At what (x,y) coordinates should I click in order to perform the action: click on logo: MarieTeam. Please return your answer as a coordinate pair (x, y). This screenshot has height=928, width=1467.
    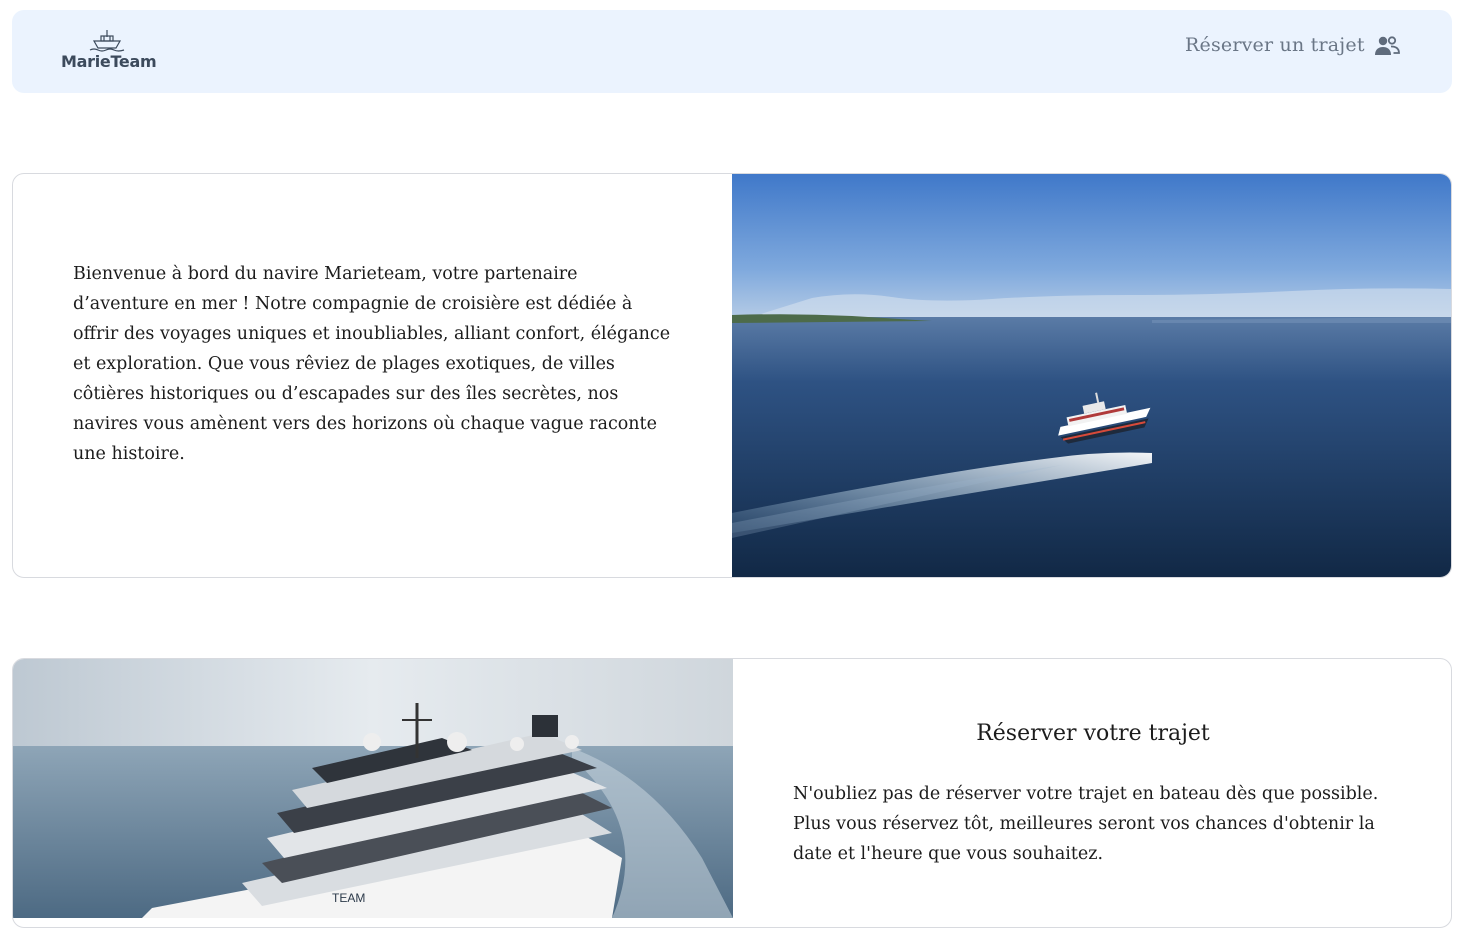
    Looking at the image, I should click on (109, 53).